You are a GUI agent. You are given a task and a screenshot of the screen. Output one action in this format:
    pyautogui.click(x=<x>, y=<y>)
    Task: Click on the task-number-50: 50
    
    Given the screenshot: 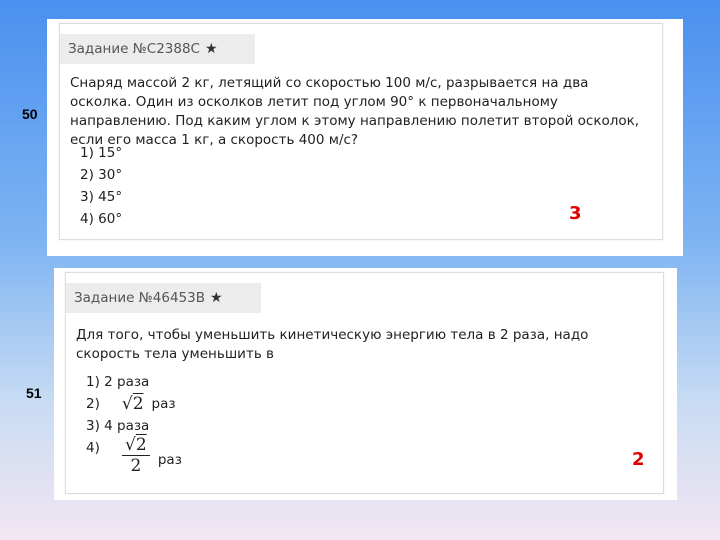 What is the action you would take?
    pyautogui.click(x=30, y=114)
    